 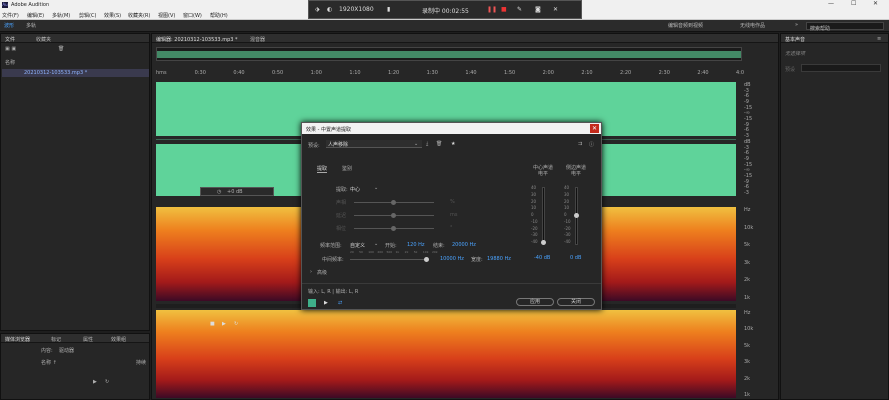 I want to click on content-select: 驱动器, so click(x=66, y=350).